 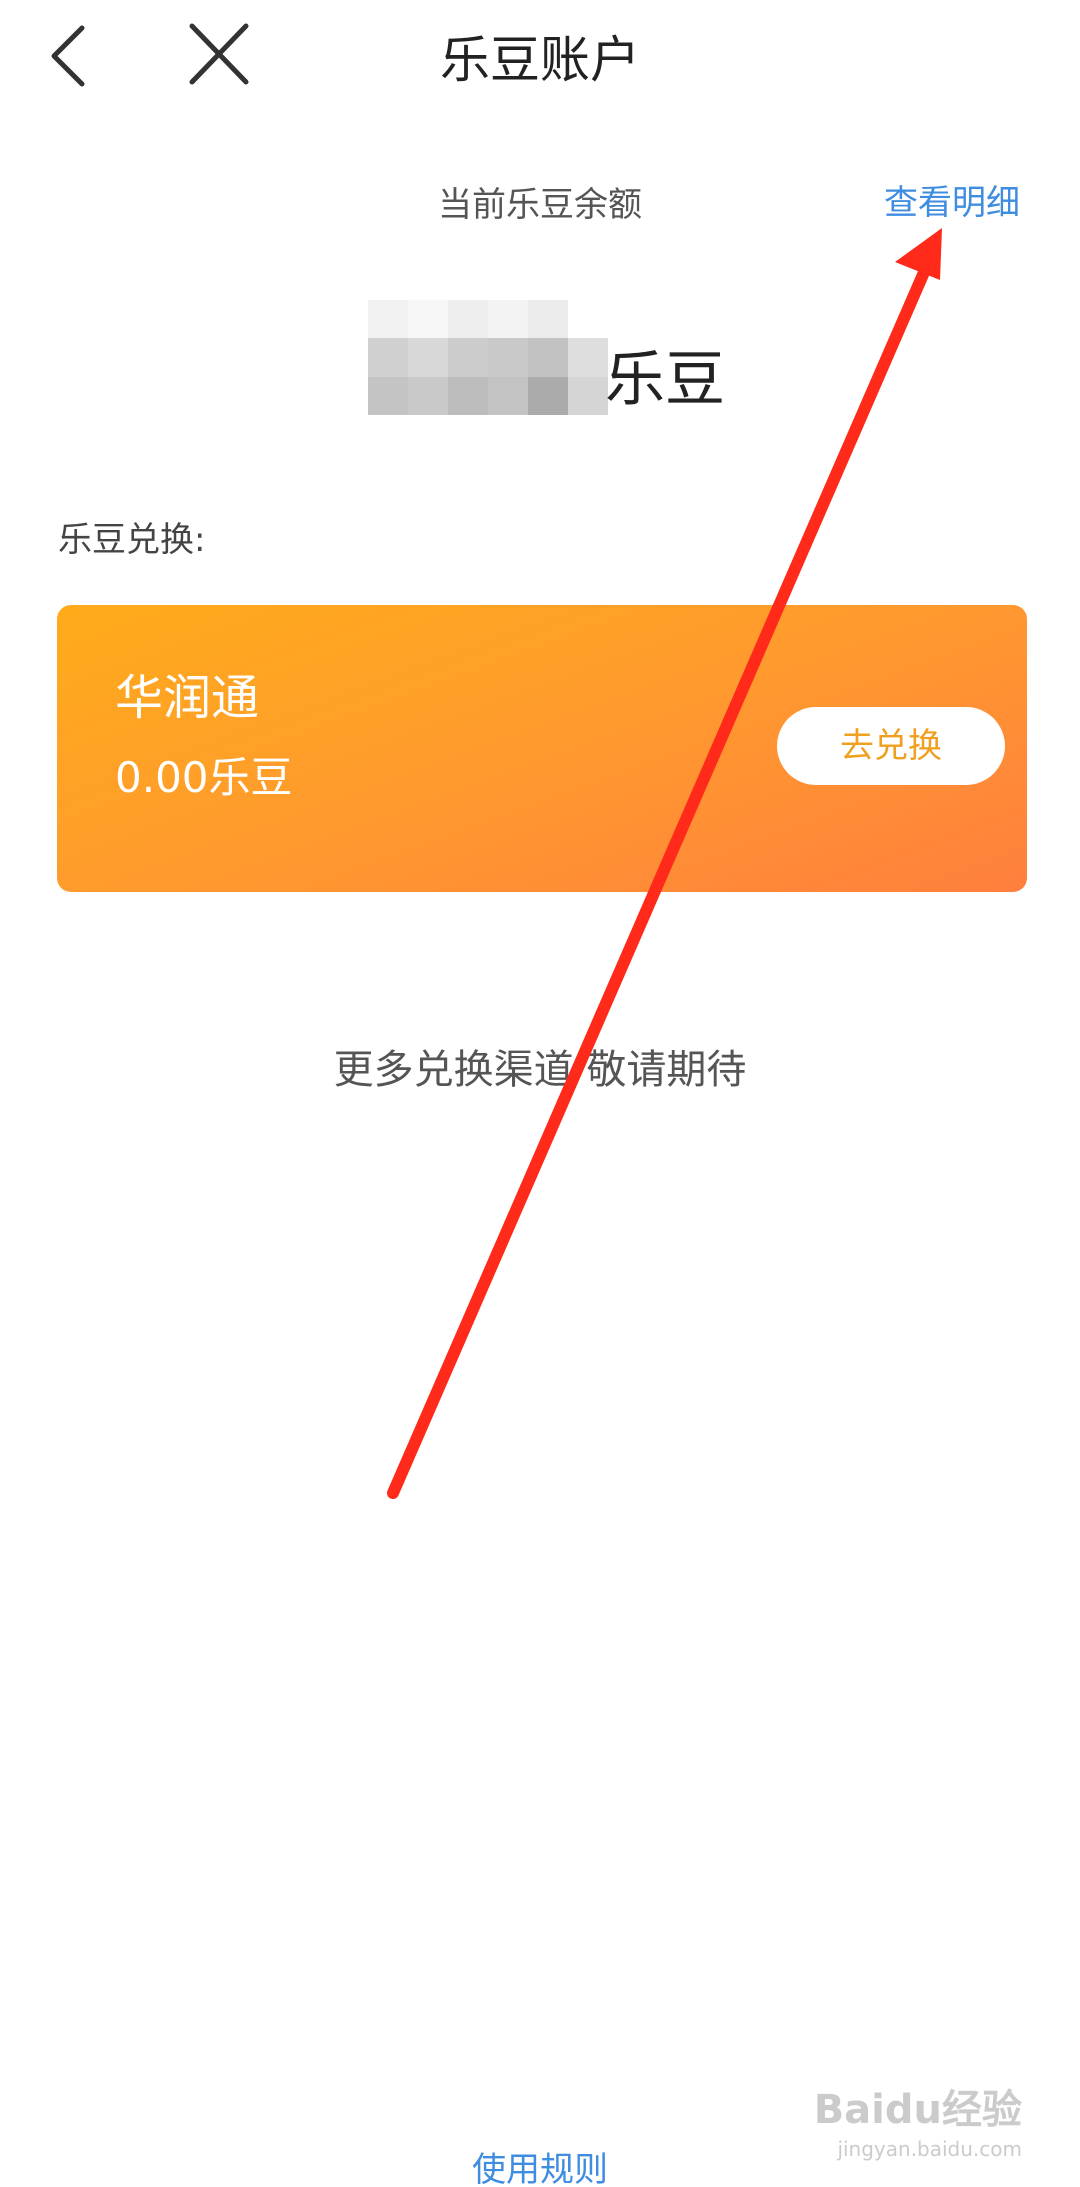 What do you see at coordinates (488, 357) in the screenshot?
I see `balance-value-mosaic` at bounding box center [488, 357].